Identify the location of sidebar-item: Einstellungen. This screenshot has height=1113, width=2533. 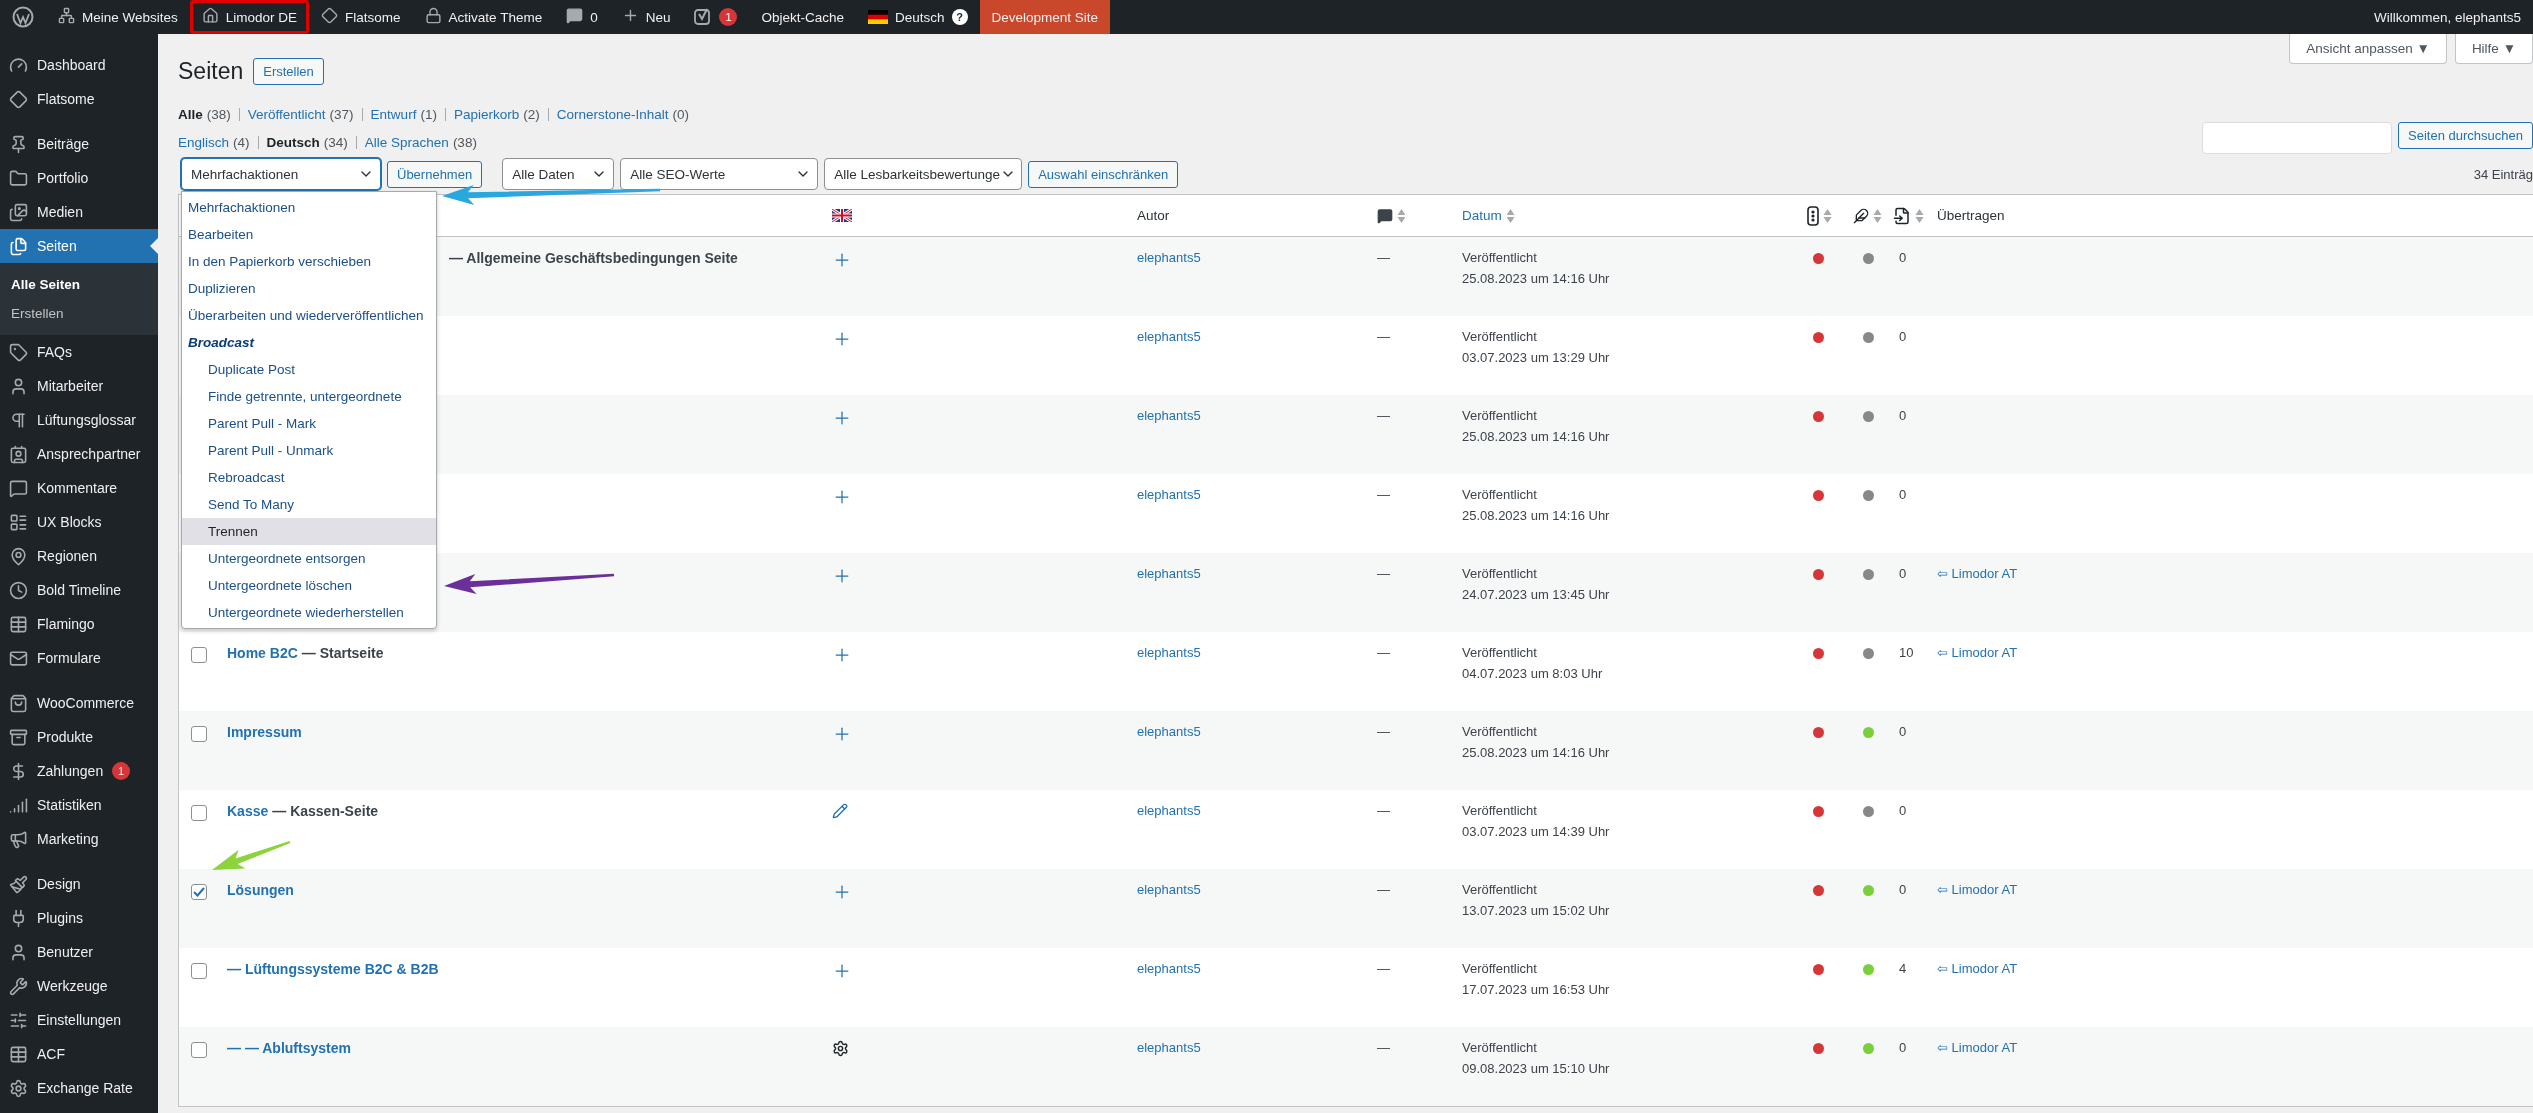
(79, 1020).